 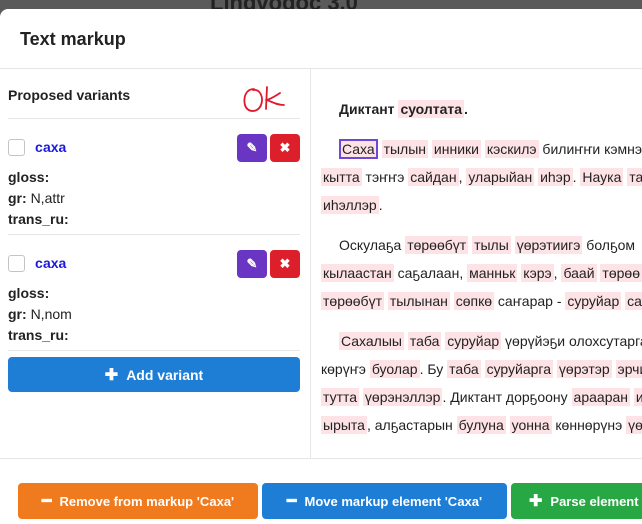 I want to click on remove-from-markup-button: ━ Remove from markup 'Саха', so click(x=138, y=501).